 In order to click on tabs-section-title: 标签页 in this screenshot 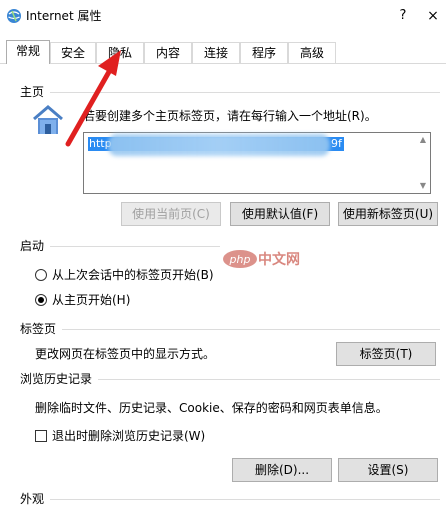, I will do `click(38, 329)`.